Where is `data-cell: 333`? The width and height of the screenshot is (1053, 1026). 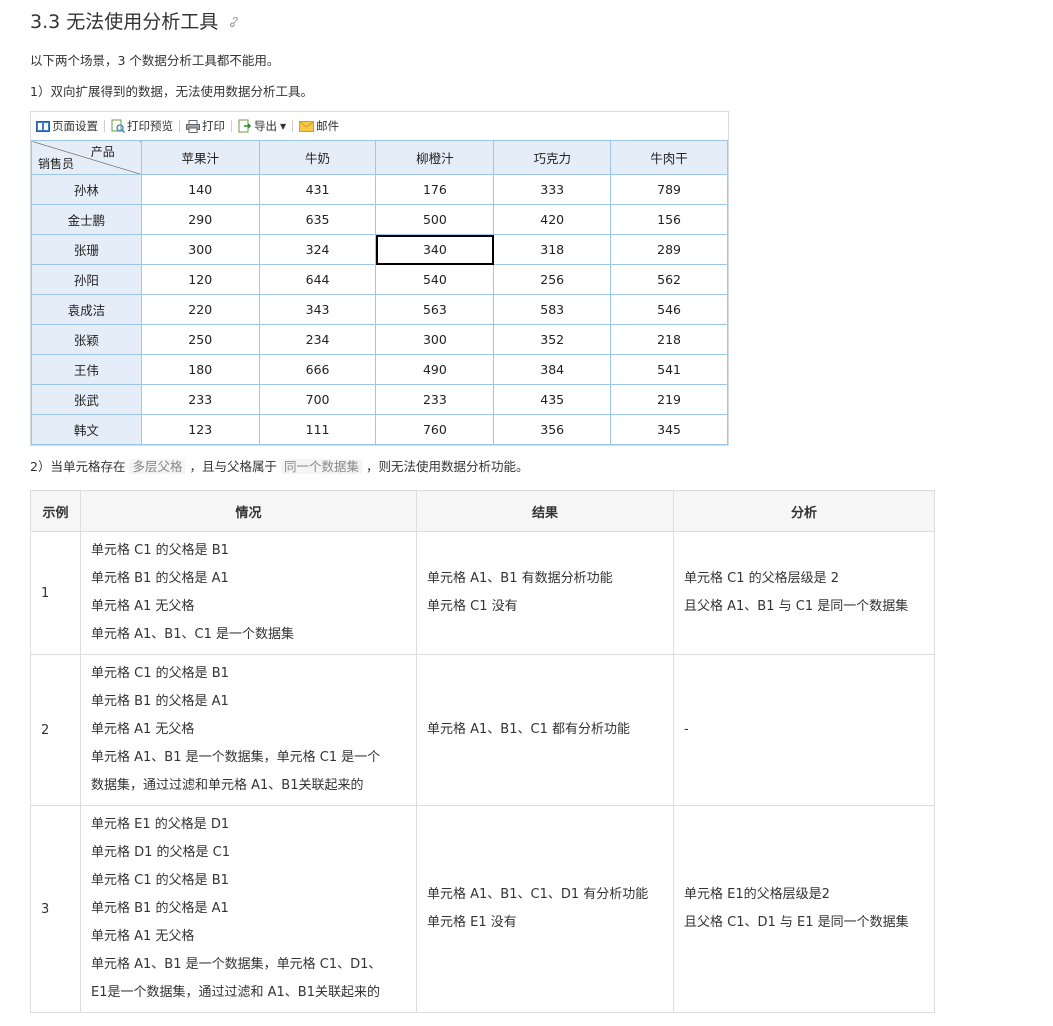 data-cell: 333 is located at coordinates (552, 189).